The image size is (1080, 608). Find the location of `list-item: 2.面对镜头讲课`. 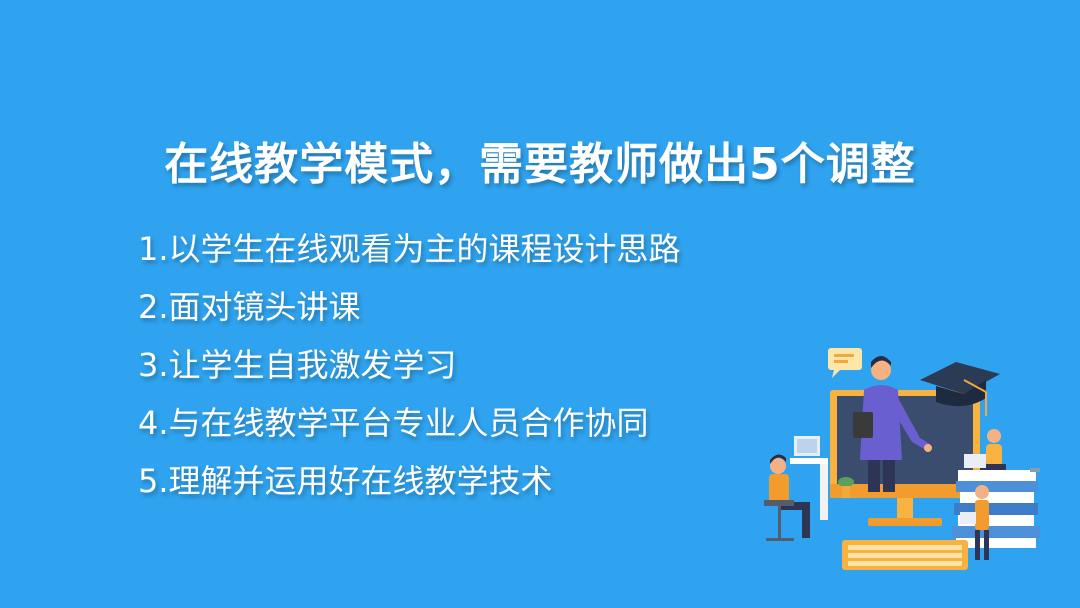

list-item: 2.面对镜头讲课 is located at coordinates (249, 307).